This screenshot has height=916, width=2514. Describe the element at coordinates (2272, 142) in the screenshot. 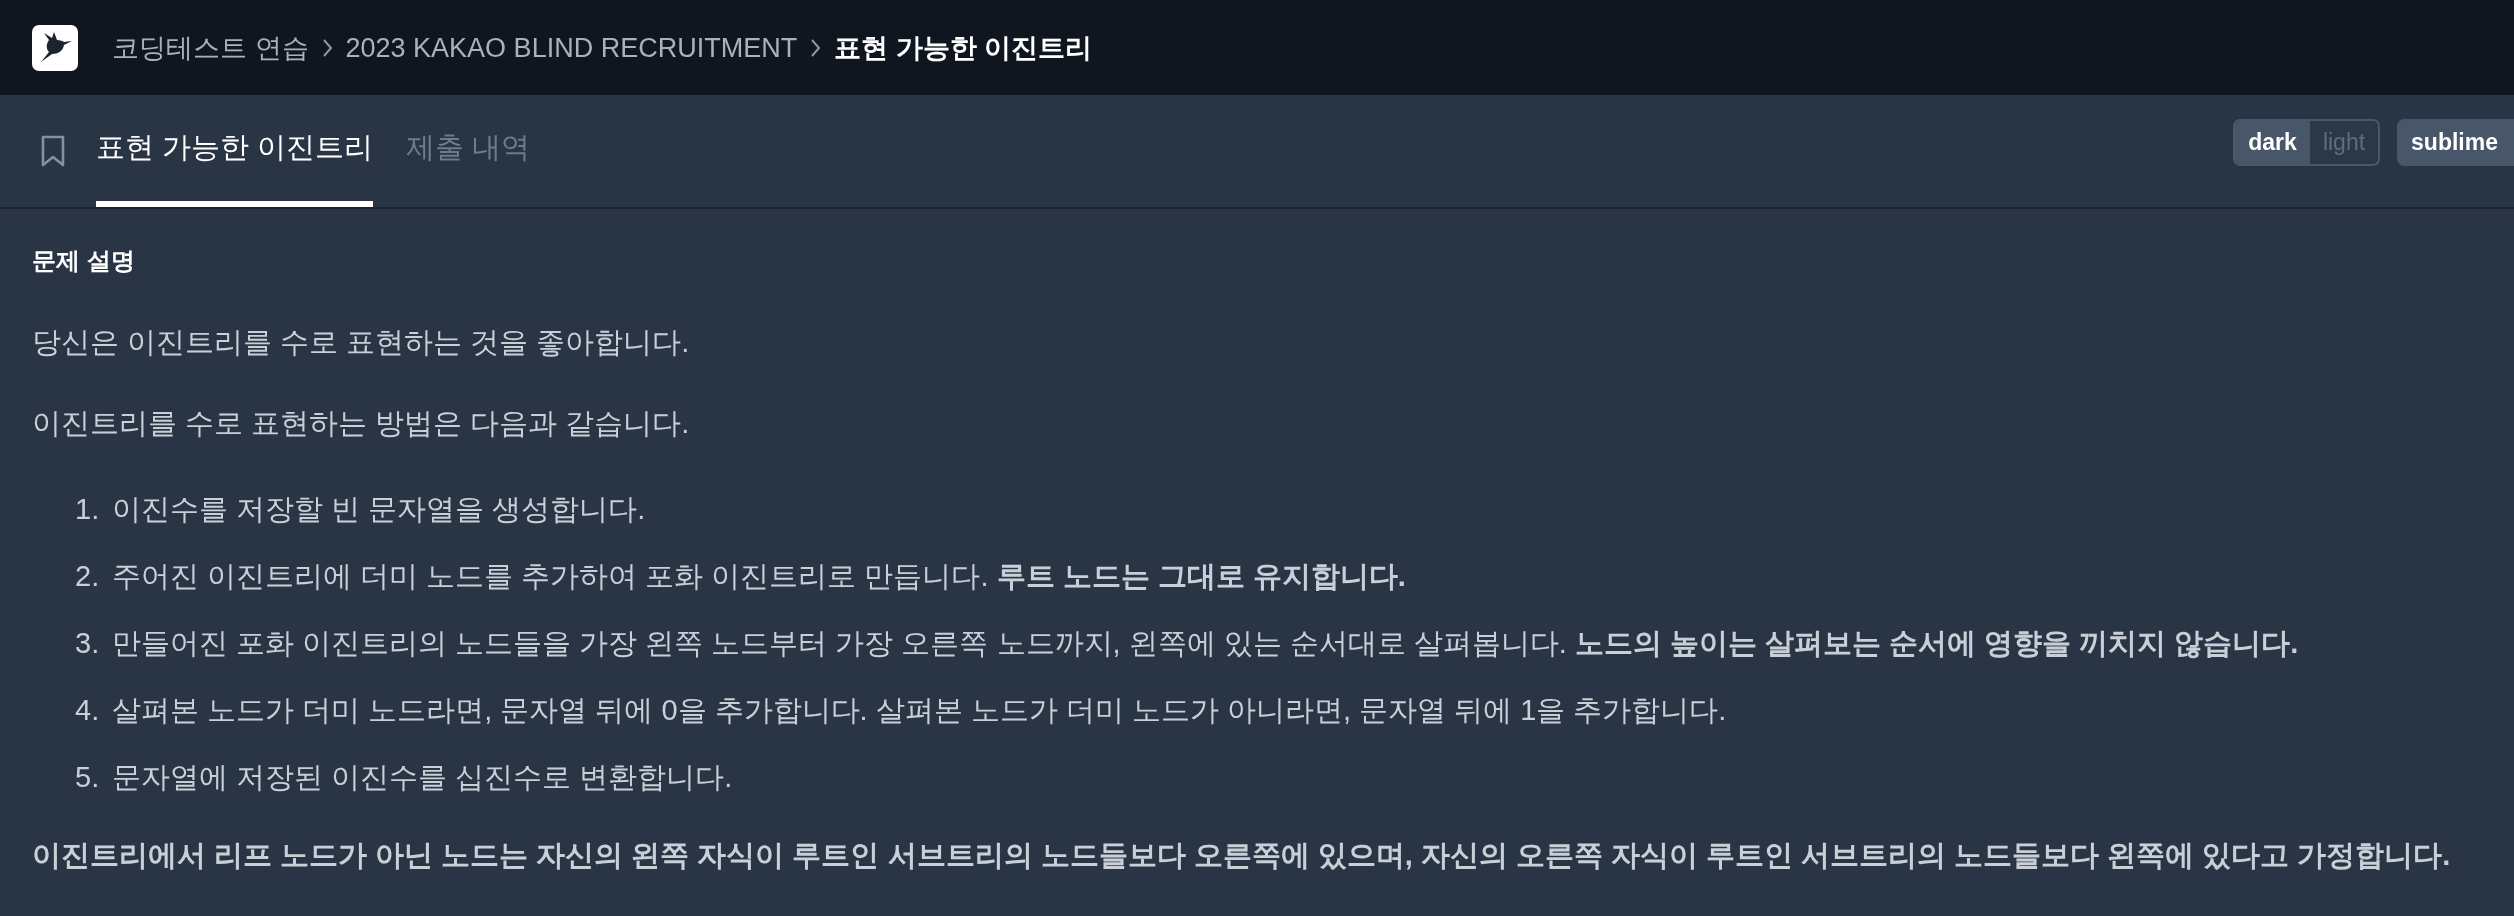

I see `theme-option: dark` at that location.